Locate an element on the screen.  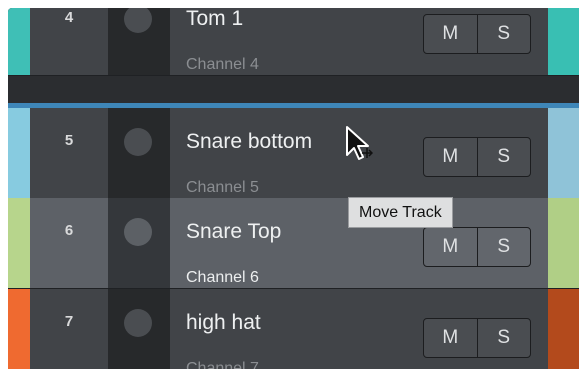
track-channel: Channel 7 is located at coordinates (222, 364).